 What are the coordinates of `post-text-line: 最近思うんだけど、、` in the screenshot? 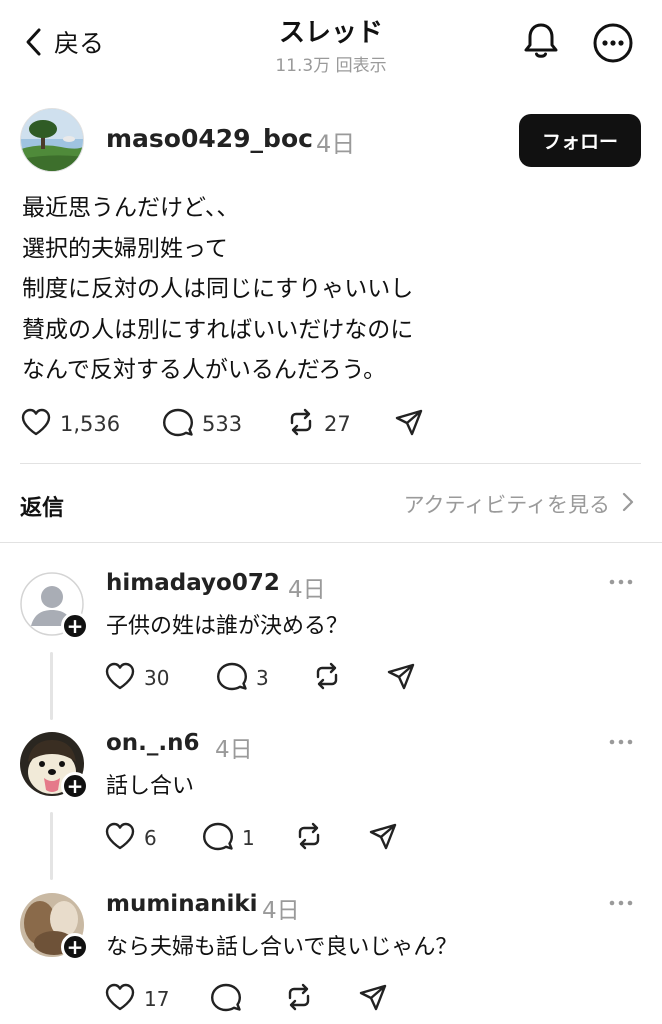 It's located at (131, 208).